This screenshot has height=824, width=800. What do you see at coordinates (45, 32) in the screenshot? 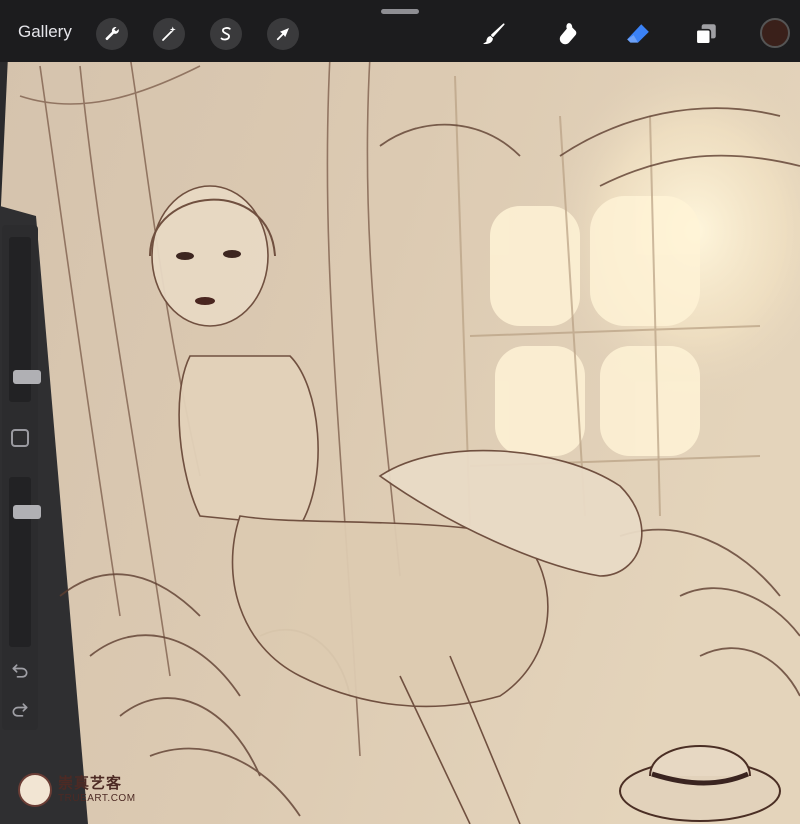
I see `gallery-button: Gallery` at bounding box center [45, 32].